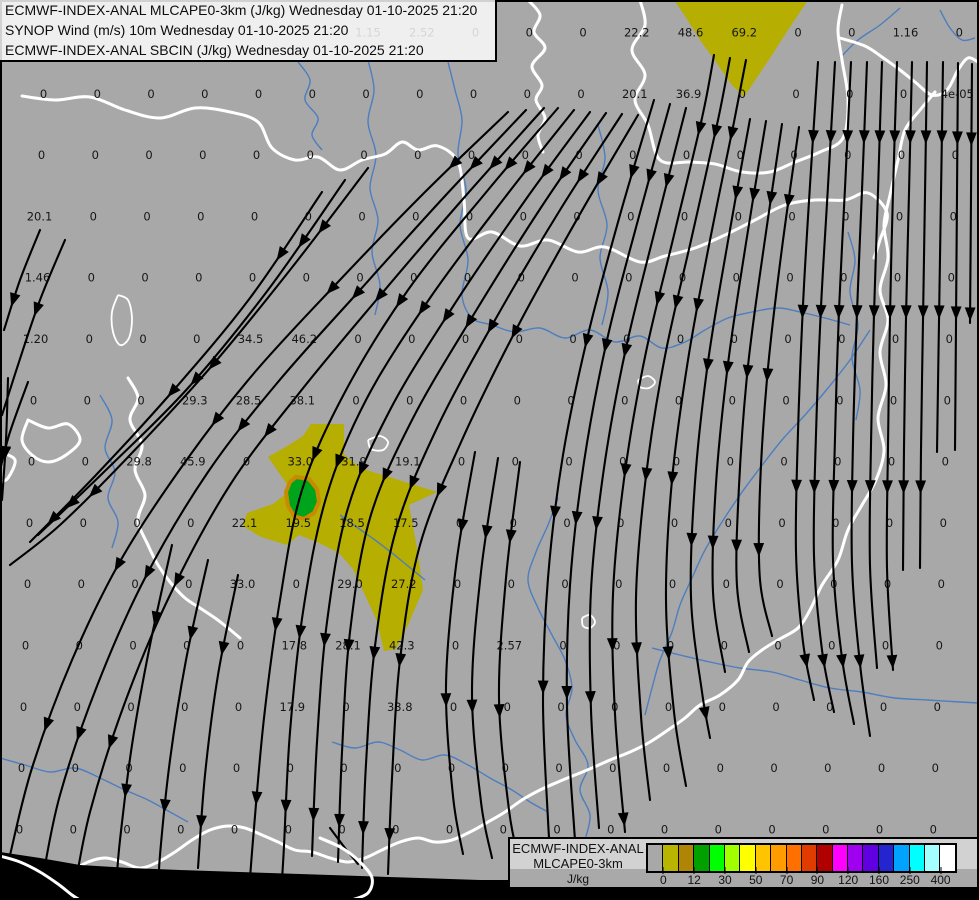 The width and height of the screenshot is (979, 900). I want to click on legend-tick-label: 70, so click(786, 880).